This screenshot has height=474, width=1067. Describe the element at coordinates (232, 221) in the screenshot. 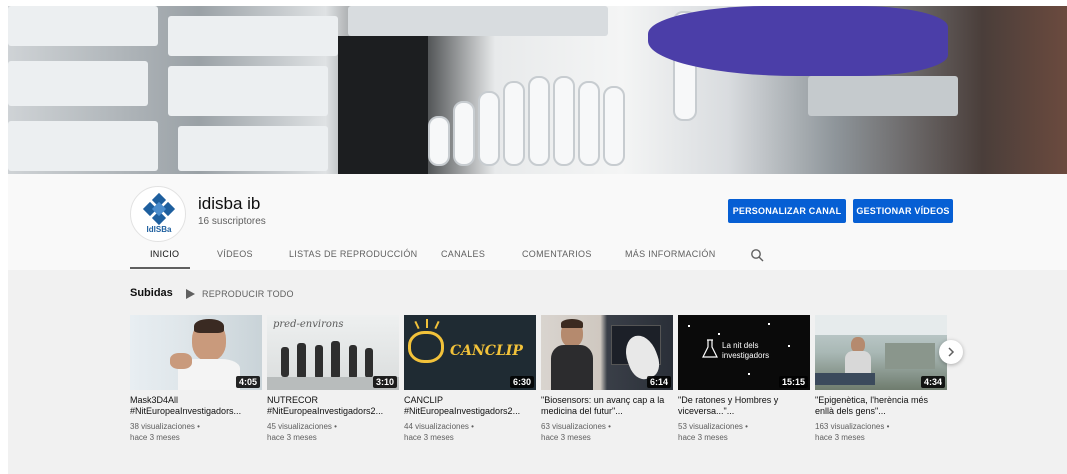

I see `subscriber-count: 16 suscriptores` at that location.